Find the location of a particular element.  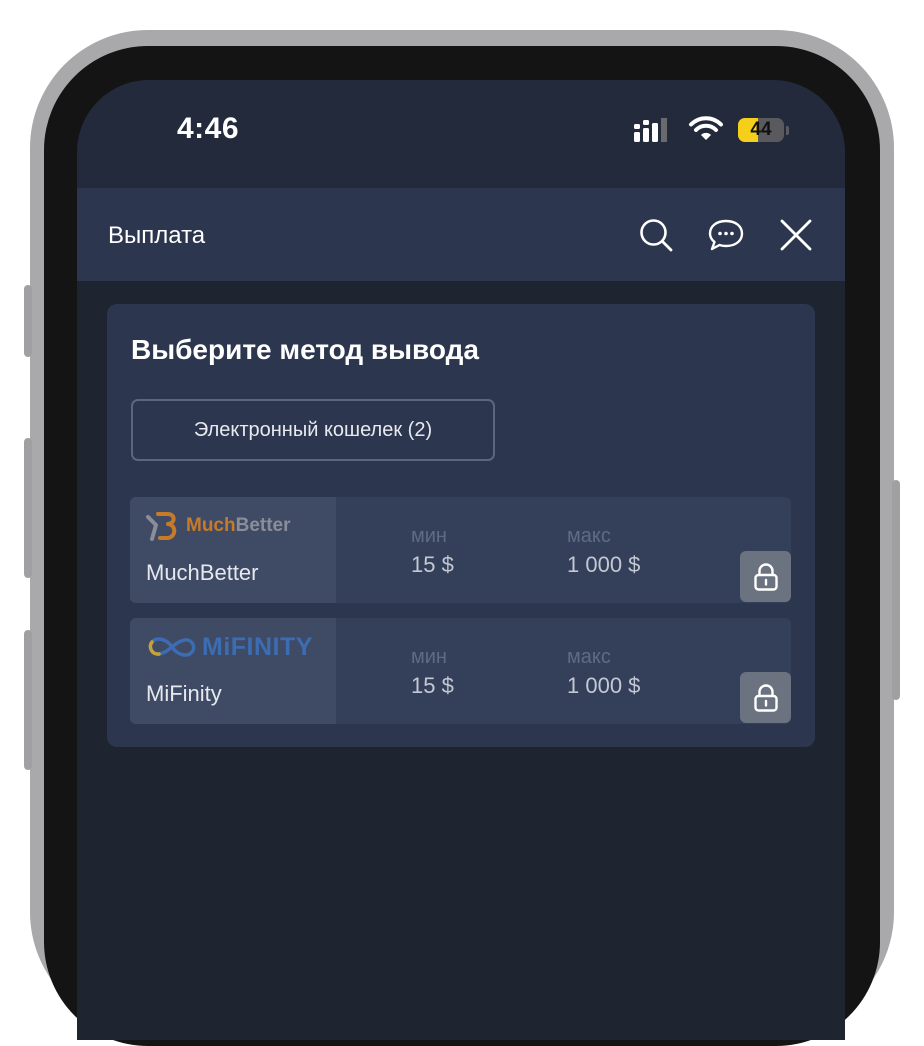

header-actions is located at coordinates (726, 235).